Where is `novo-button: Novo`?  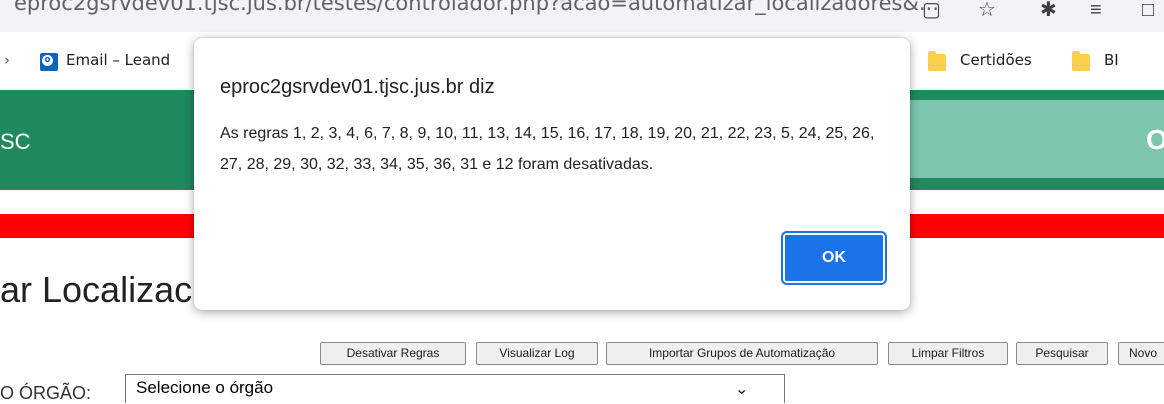
novo-button: Novo is located at coordinates (1141, 353).